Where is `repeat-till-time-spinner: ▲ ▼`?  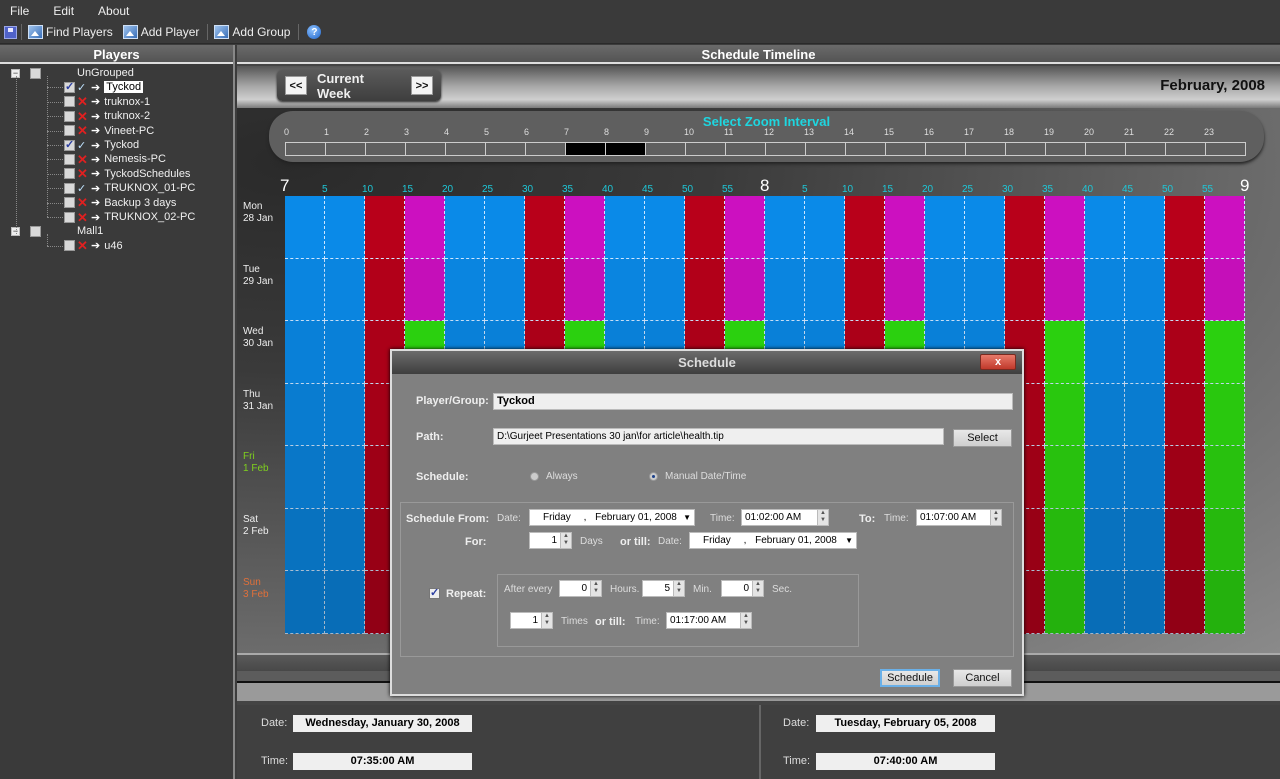 repeat-till-time-spinner: ▲ ▼ is located at coordinates (745, 620).